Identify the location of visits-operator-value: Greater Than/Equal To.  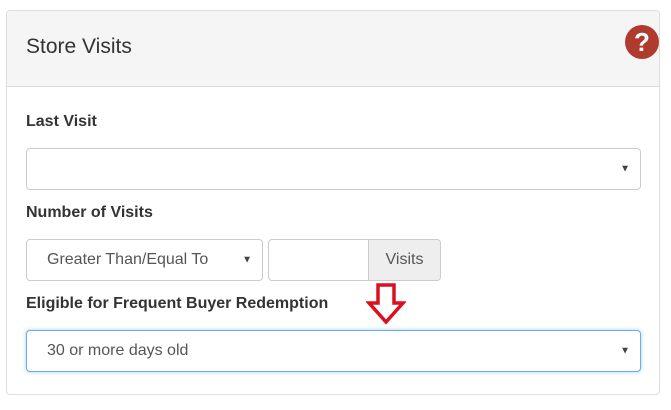
(128, 259).